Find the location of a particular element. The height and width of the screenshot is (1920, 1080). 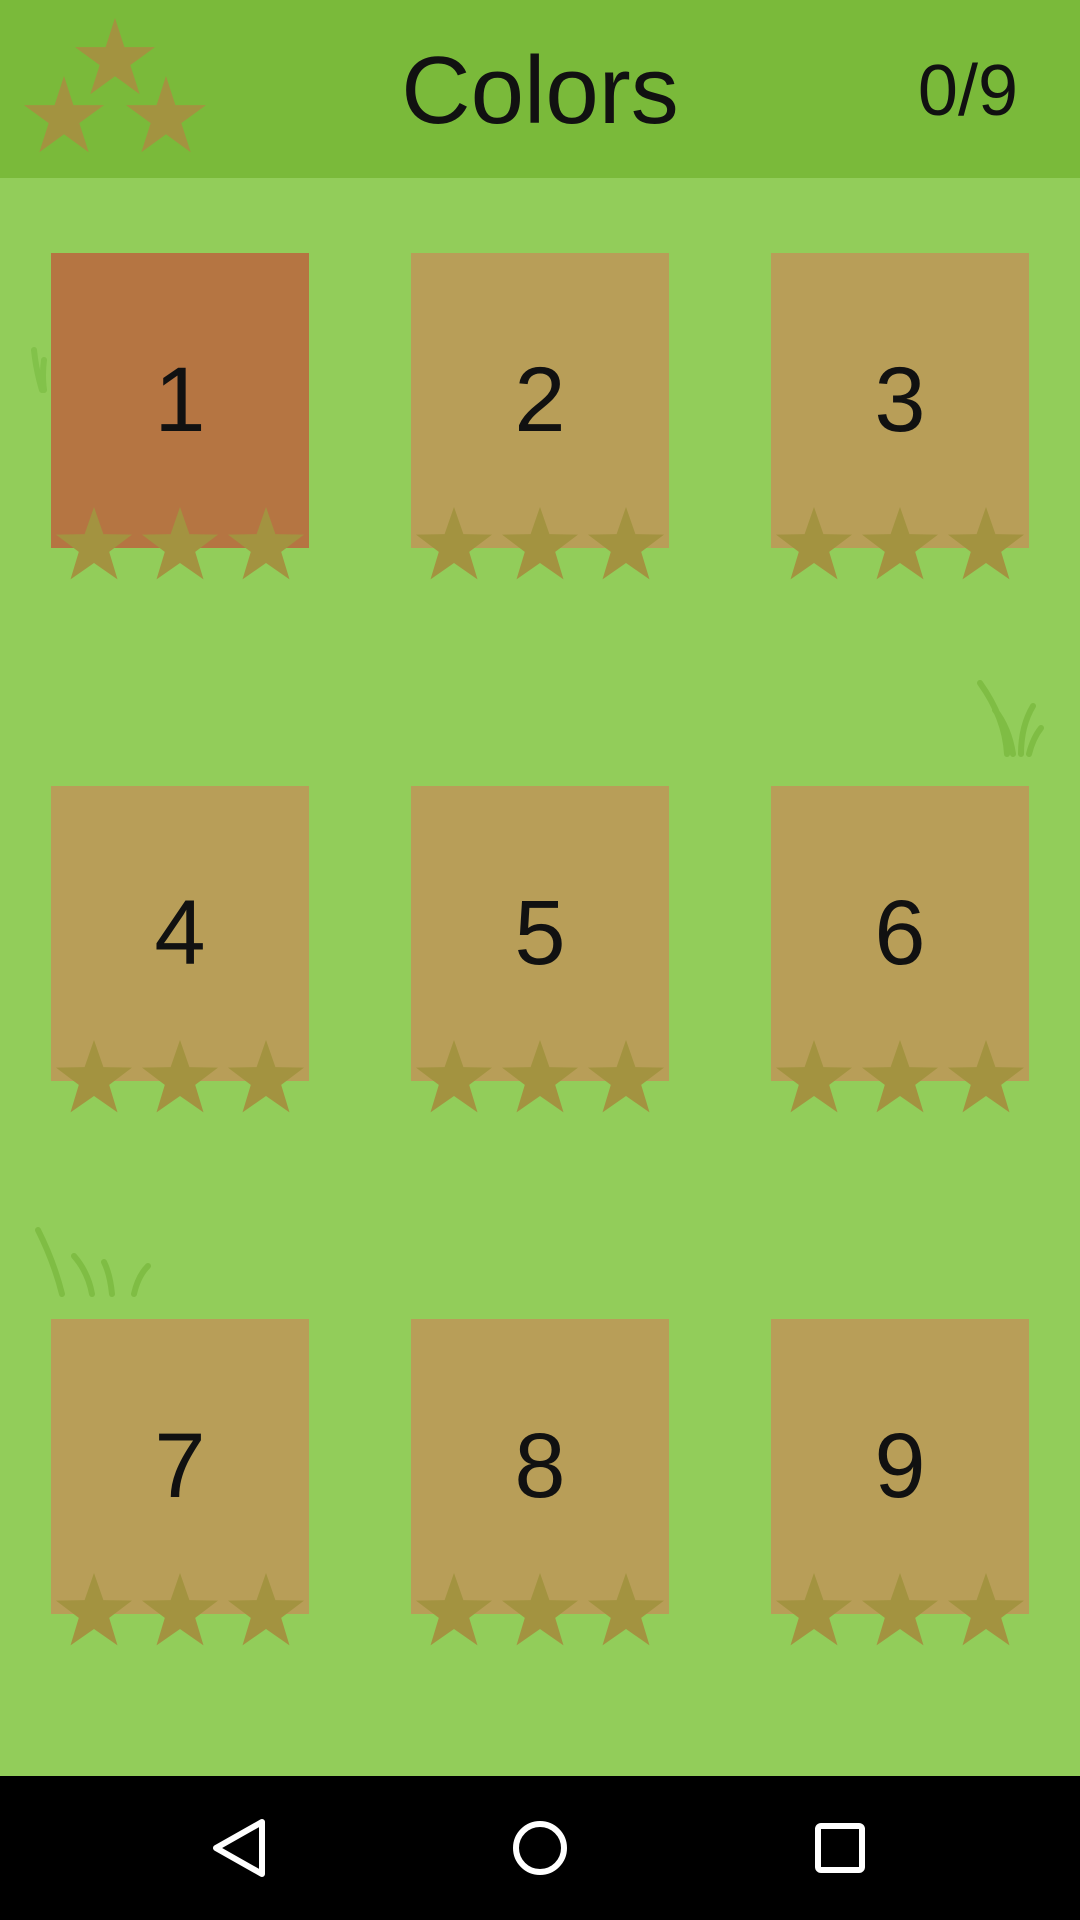

level-5-button: 5 is located at coordinates (540, 949).